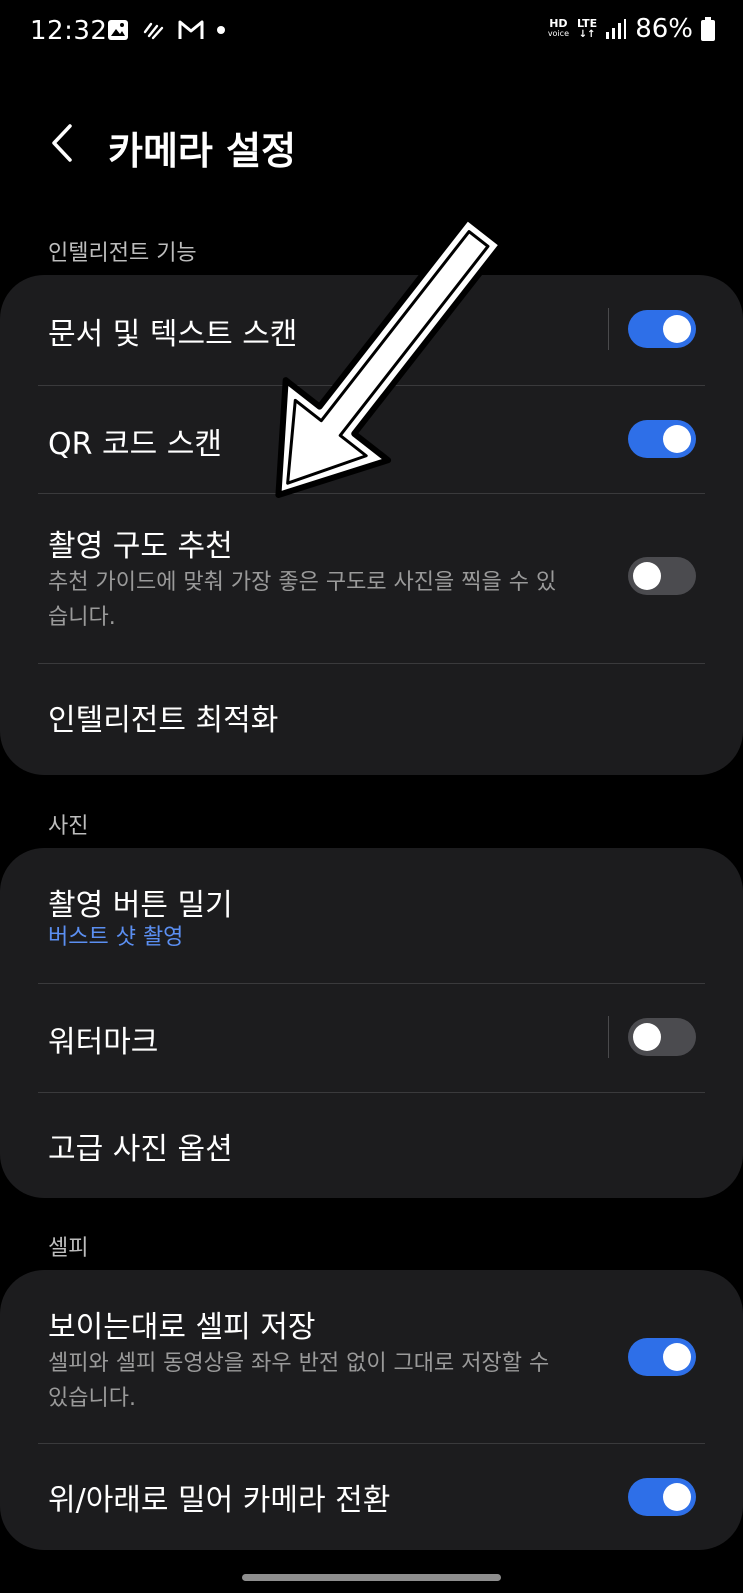 This screenshot has height=1593, width=743. I want to click on watermark-toggle, so click(662, 1037).